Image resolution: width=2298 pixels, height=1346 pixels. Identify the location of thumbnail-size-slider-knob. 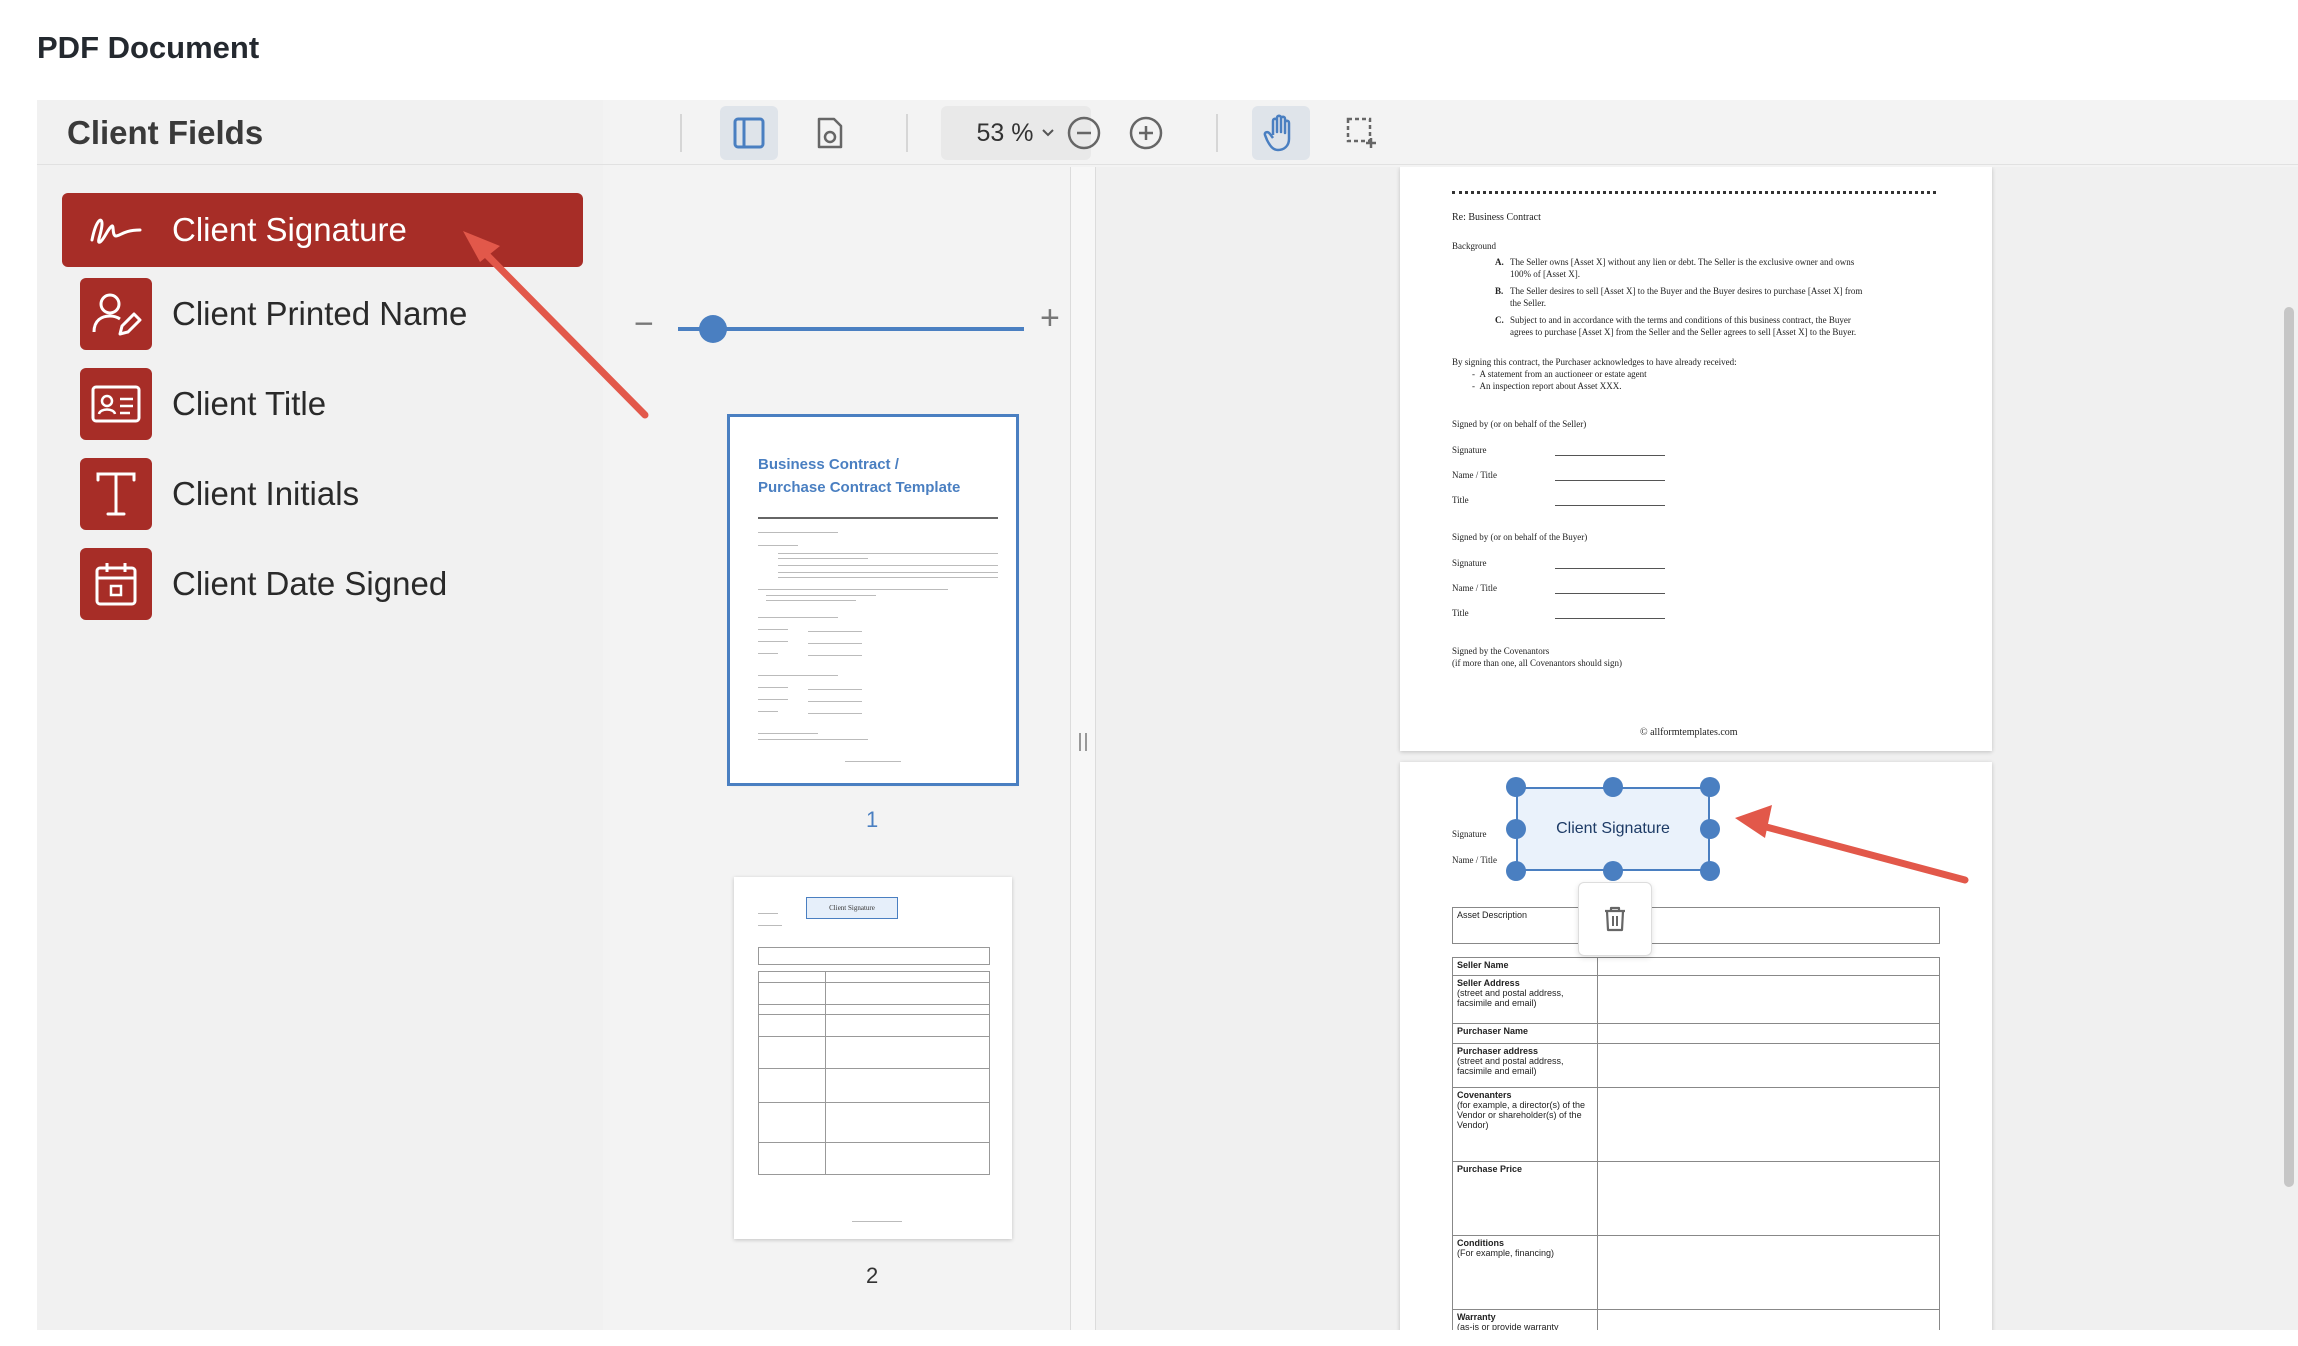
(712, 329).